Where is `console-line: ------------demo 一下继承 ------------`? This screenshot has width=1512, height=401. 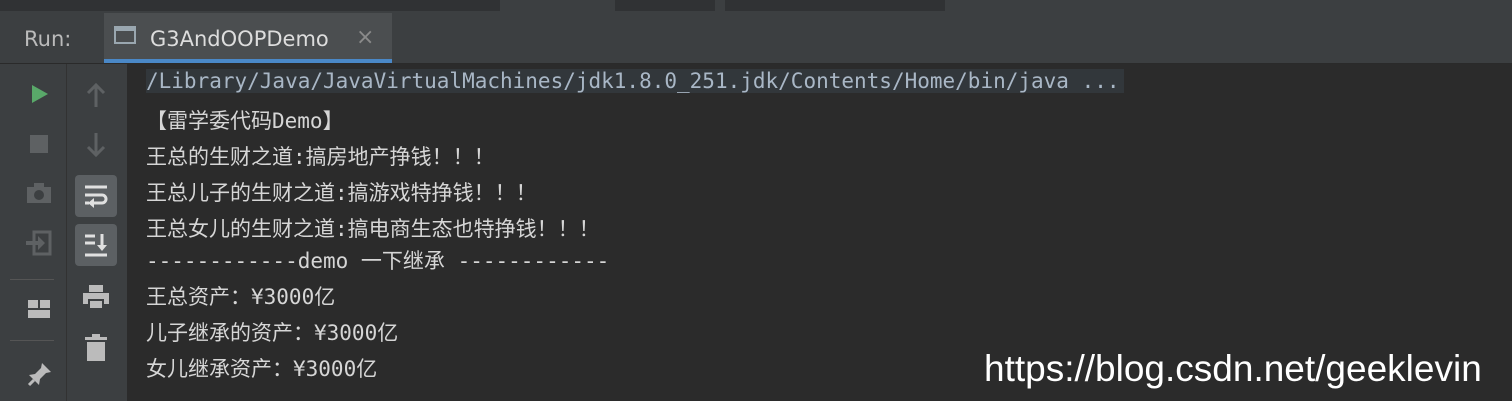
console-line: ------------demo 一下继承 ------------ is located at coordinates (378, 261).